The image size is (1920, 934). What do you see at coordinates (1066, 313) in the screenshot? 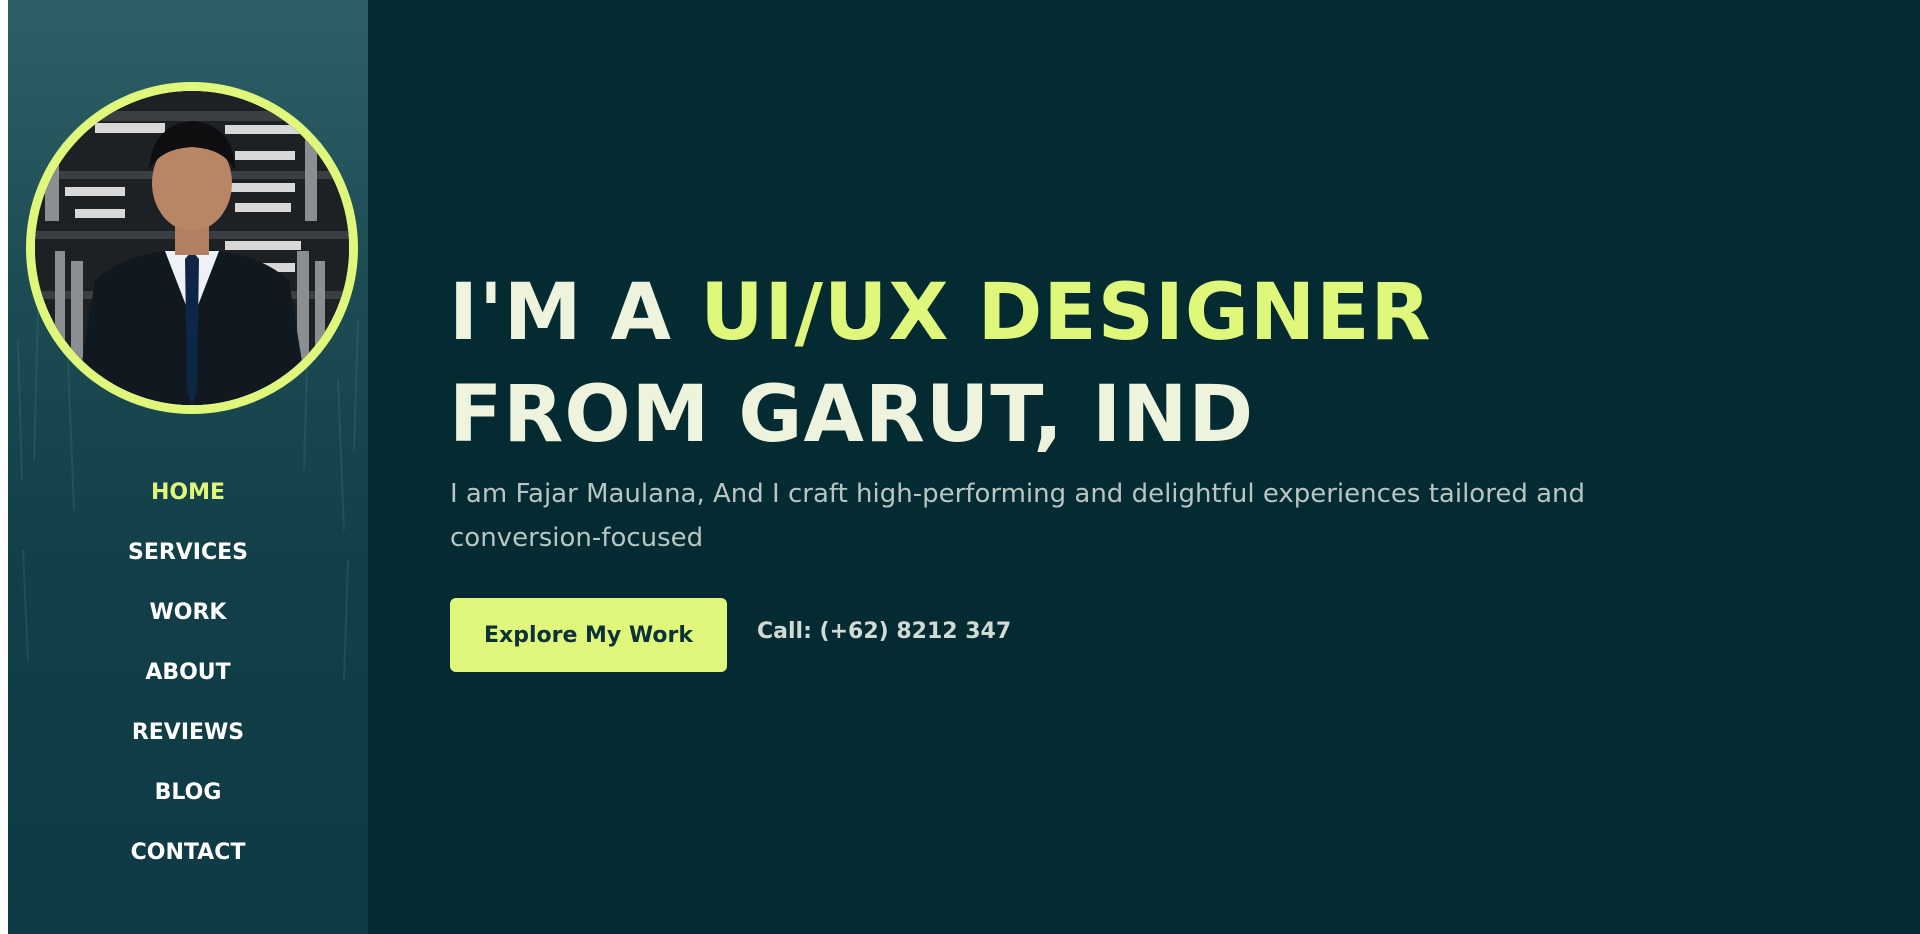
I see `hero-title-accent: UI/UX DESIGNER` at bounding box center [1066, 313].